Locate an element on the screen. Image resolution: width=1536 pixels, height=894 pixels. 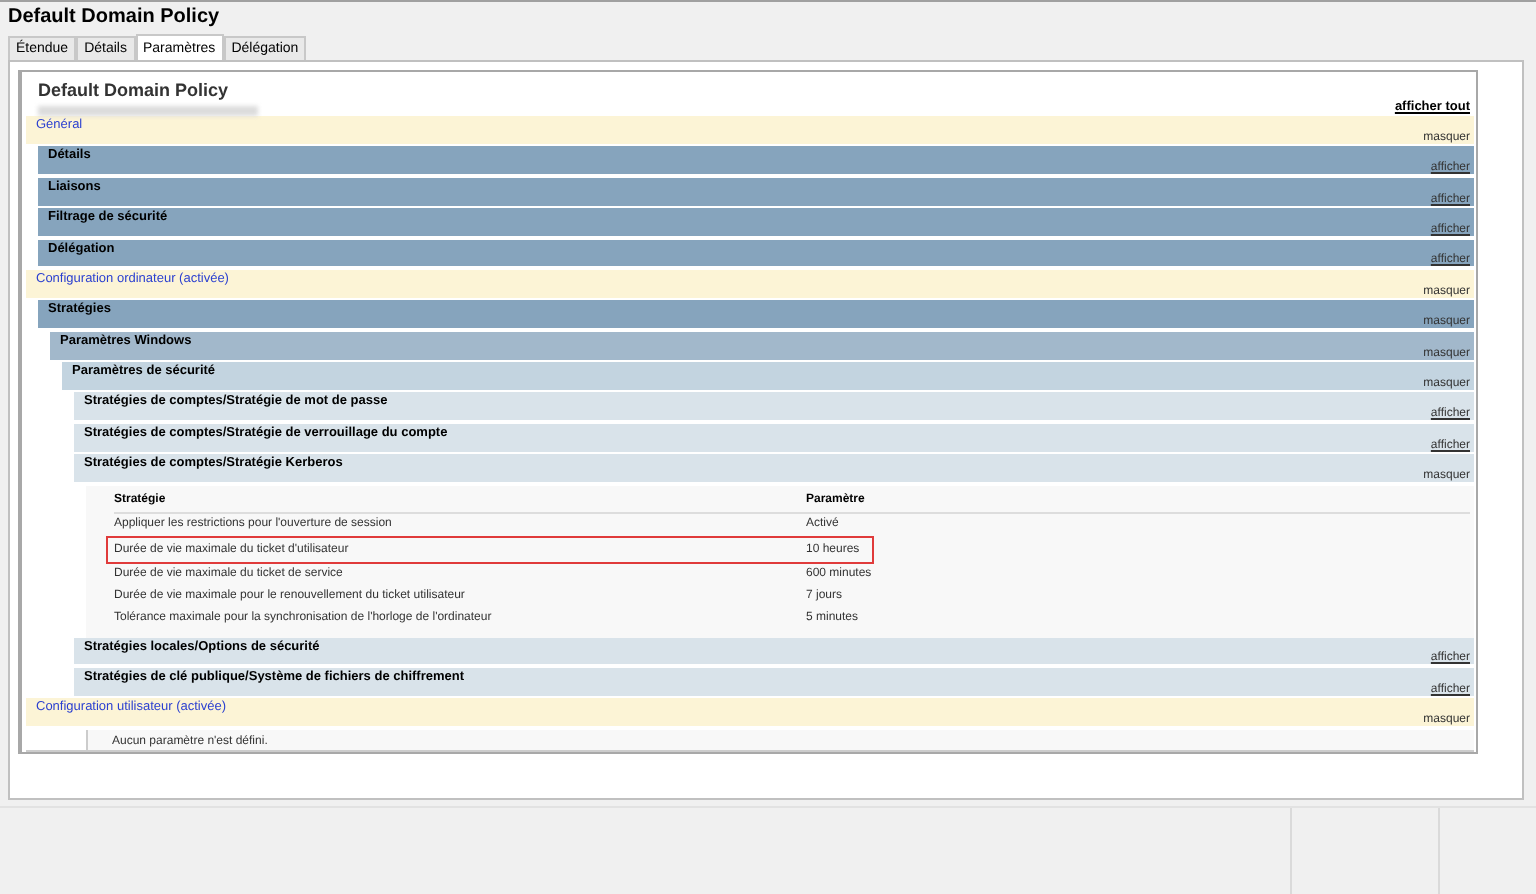
report-title: Default Domain Policy is located at coordinates (134, 90).